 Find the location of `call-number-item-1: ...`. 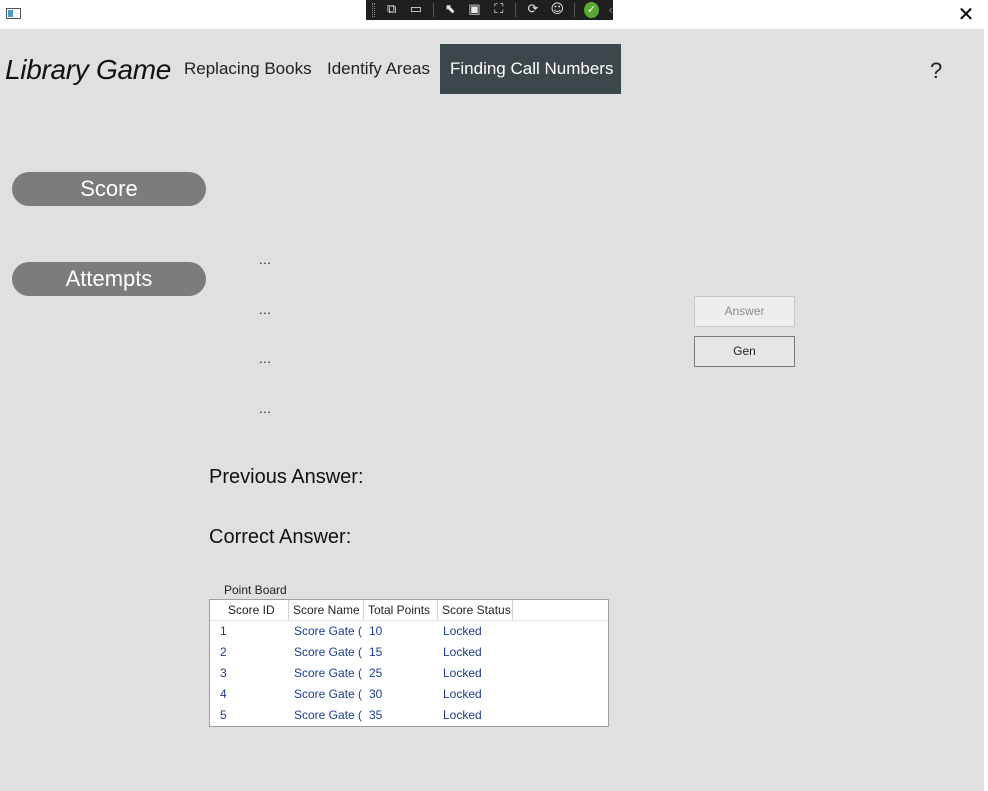

call-number-item-1: ... is located at coordinates (265, 259).